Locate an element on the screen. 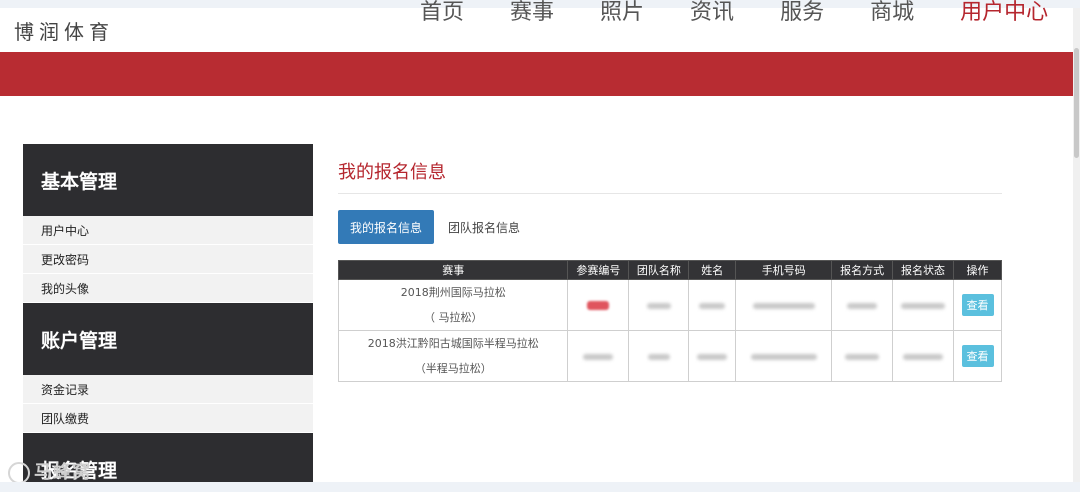 The height and width of the screenshot is (492, 1080). event-category: （半程马拉松） is located at coordinates (453, 368).